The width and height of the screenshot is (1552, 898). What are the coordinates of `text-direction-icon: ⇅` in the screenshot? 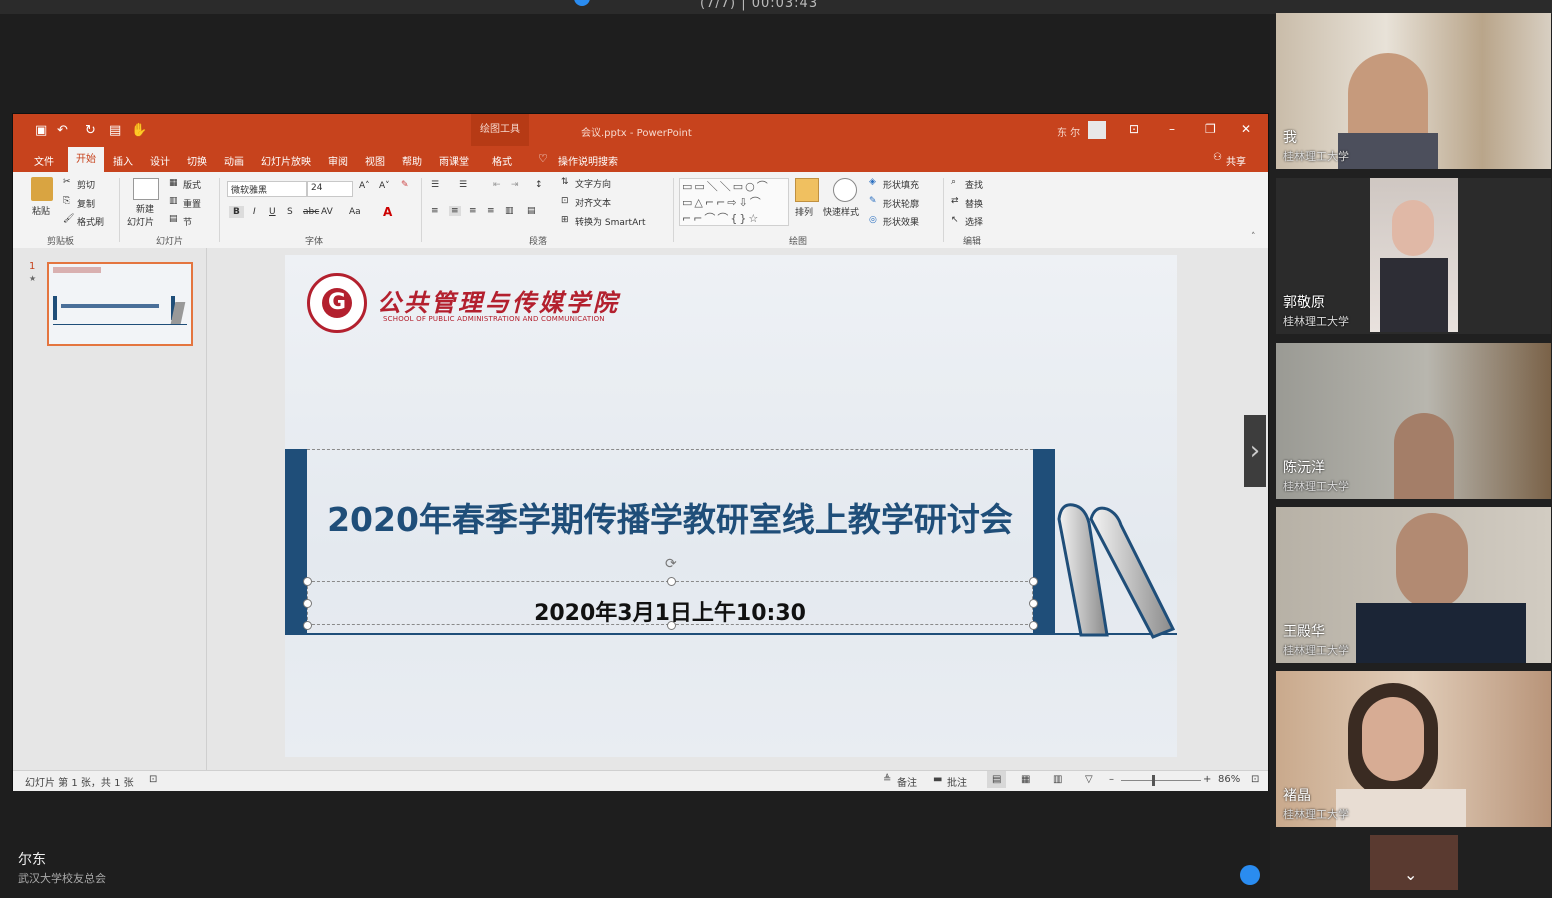 It's located at (565, 182).